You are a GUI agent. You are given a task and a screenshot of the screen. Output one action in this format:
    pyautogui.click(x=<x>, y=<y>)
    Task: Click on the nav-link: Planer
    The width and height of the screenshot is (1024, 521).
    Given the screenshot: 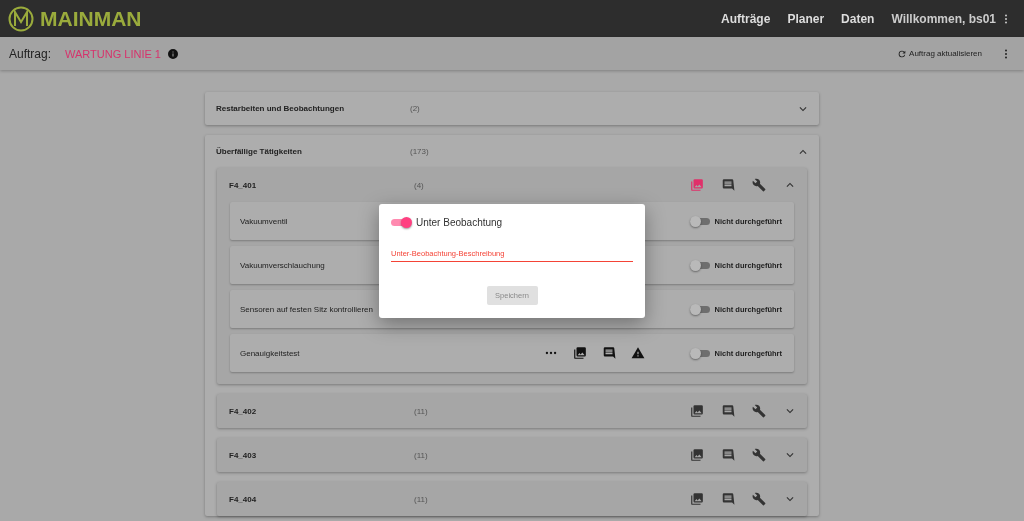 What is the action you would take?
    pyautogui.click(x=806, y=18)
    